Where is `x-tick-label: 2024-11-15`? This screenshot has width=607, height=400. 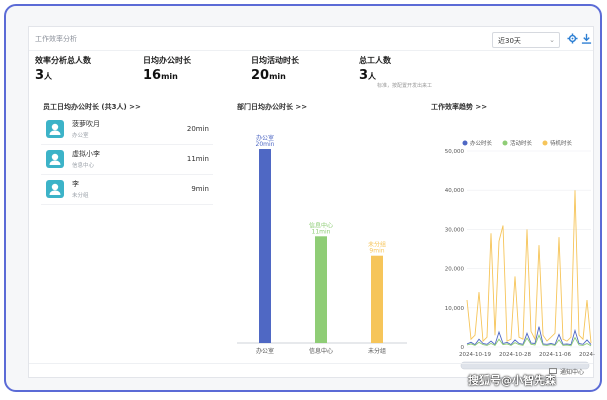 x-tick-label: 2024-11-15 is located at coordinates (587, 355).